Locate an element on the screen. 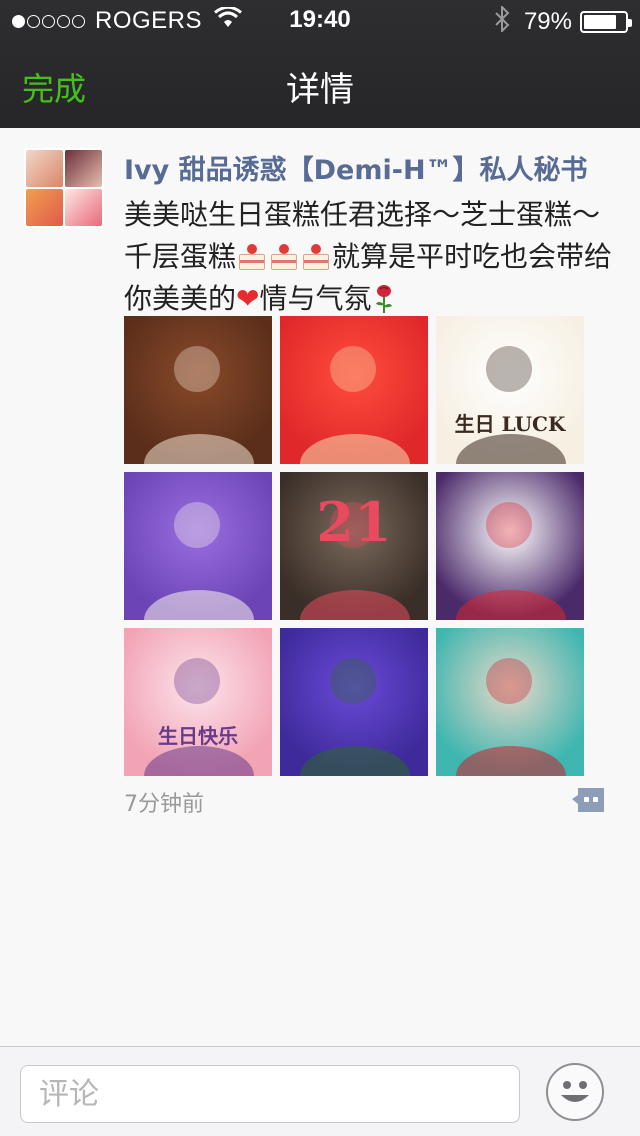 This screenshot has height=1136, width=640. bluetooth-icon is located at coordinates (502, 21).